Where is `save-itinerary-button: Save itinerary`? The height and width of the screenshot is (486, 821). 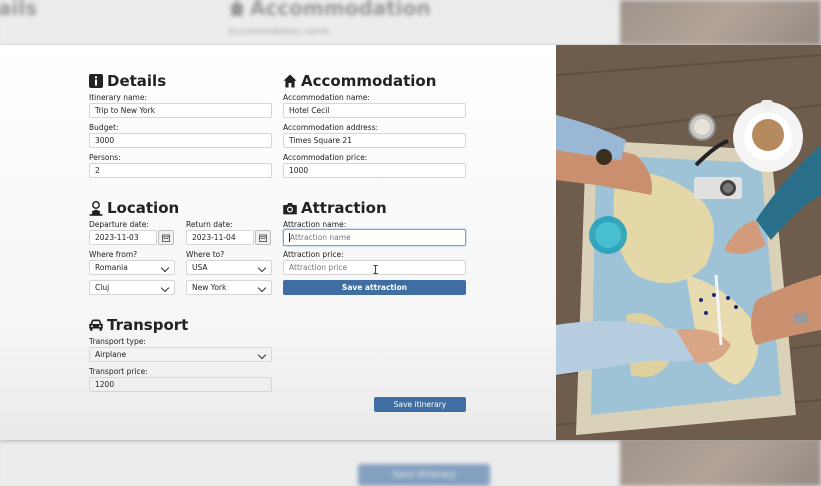
save-itinerary-button: Save itinerary is located at coordinates (420, 404).